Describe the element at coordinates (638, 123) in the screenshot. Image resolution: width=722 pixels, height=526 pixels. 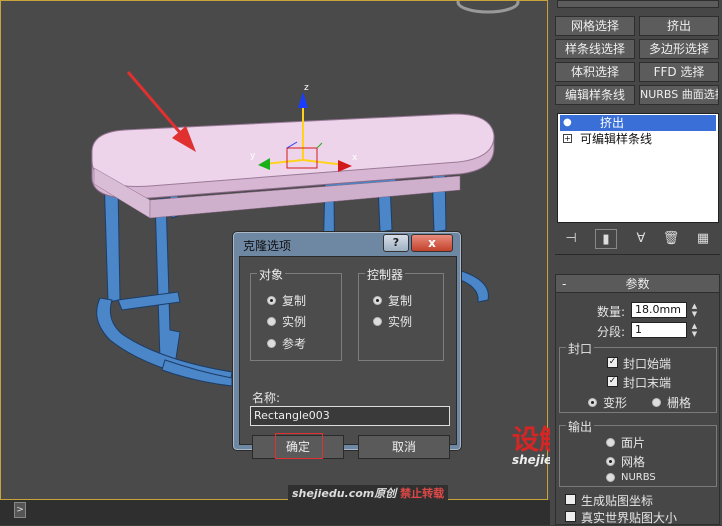
I see `stack-item-extrude: ● 挤出` at that location.